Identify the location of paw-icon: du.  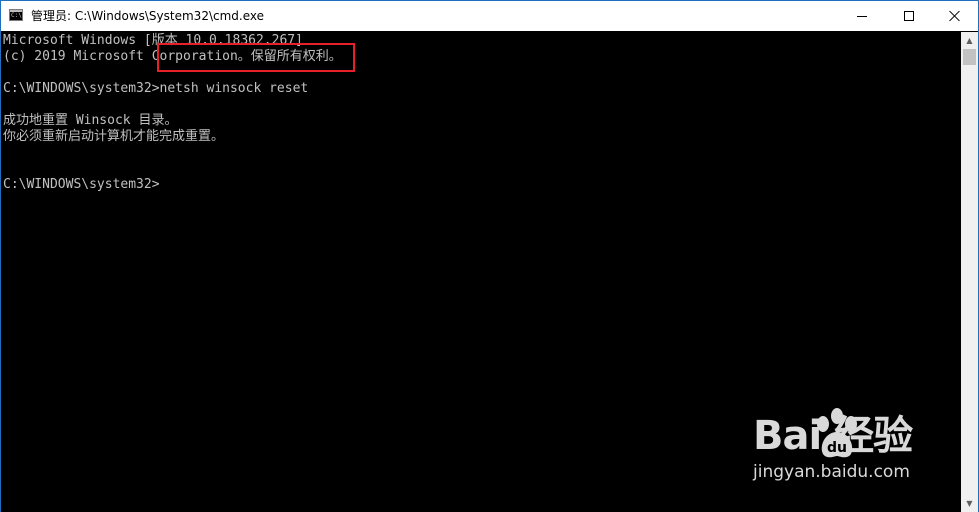
(837, 433).